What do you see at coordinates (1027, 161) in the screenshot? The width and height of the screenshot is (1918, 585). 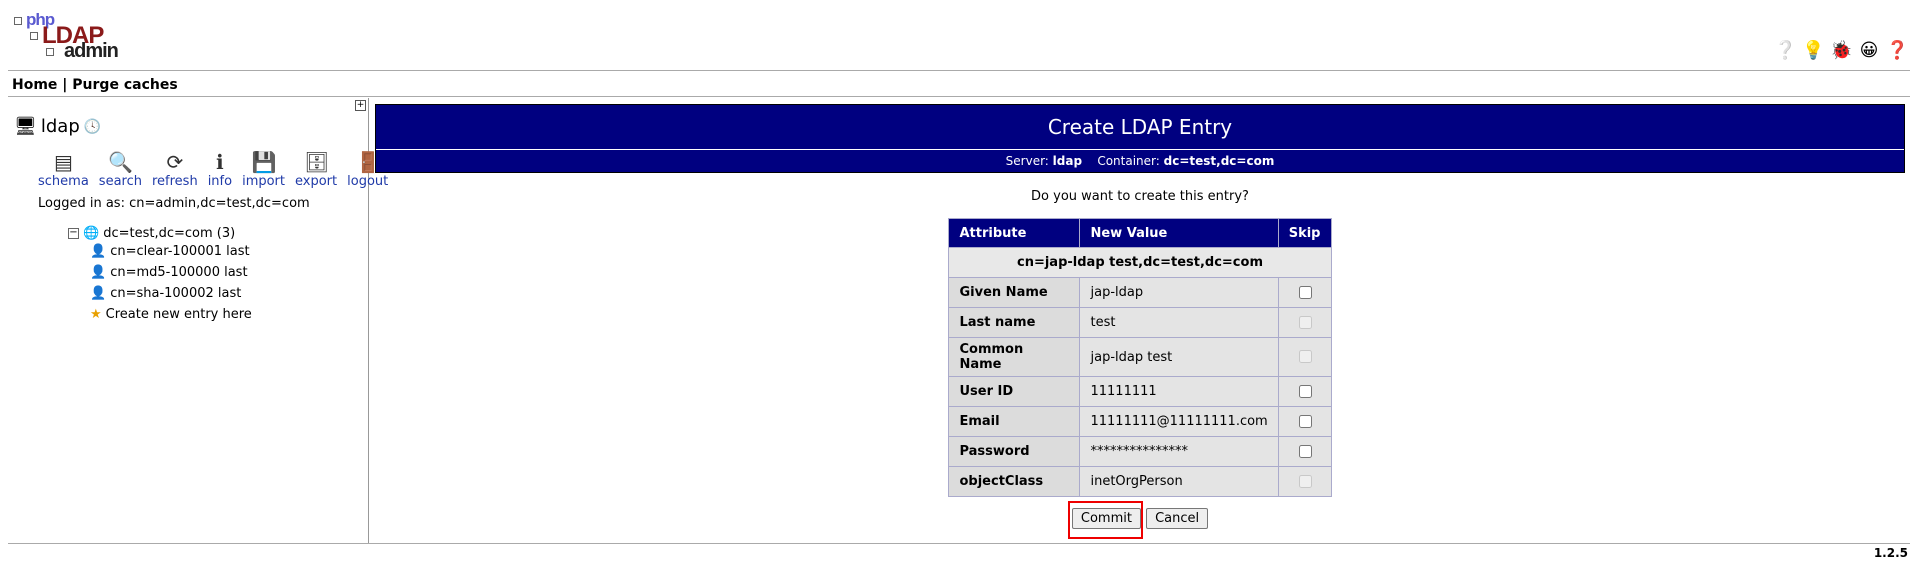 I see `server-label: Server:` at bounding box center [1027, 161].